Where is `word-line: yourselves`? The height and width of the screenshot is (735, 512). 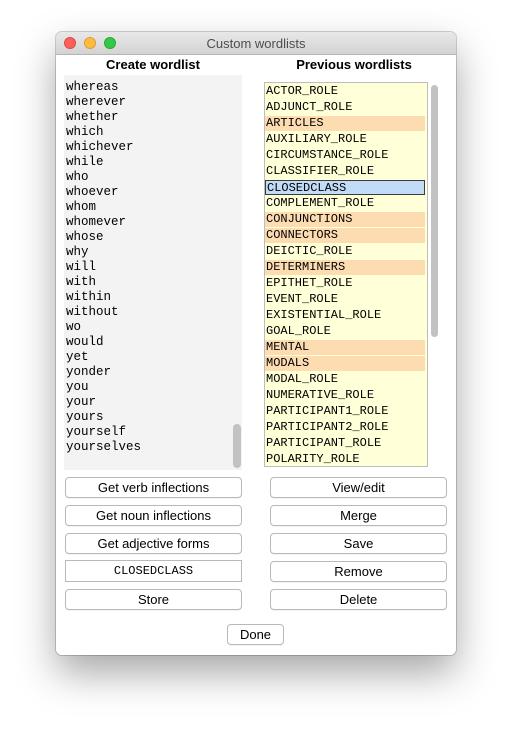
word-line: yourselves is located at coordinates (104, 447).